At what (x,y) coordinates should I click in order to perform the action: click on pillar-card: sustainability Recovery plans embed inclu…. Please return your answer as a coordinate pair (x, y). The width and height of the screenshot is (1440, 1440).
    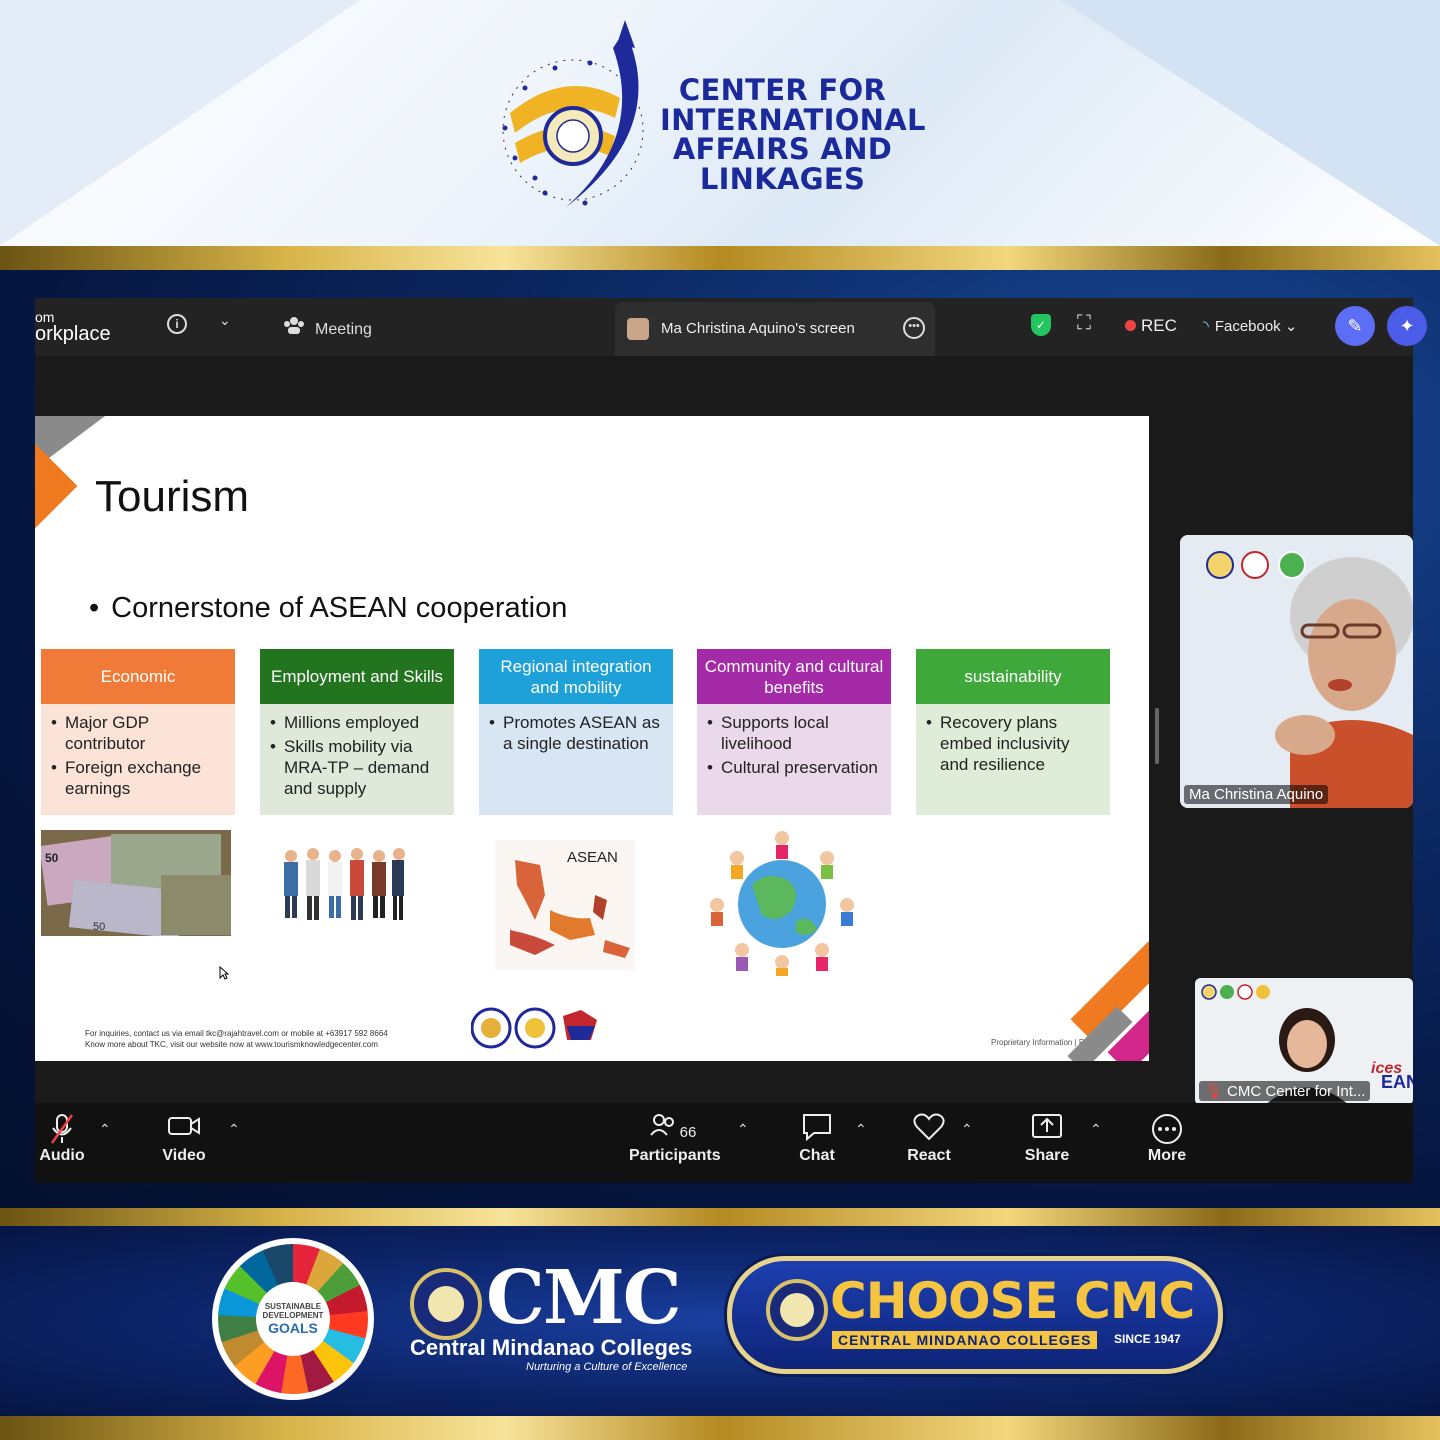
    Looking at the image, I should click on (1013, 732).